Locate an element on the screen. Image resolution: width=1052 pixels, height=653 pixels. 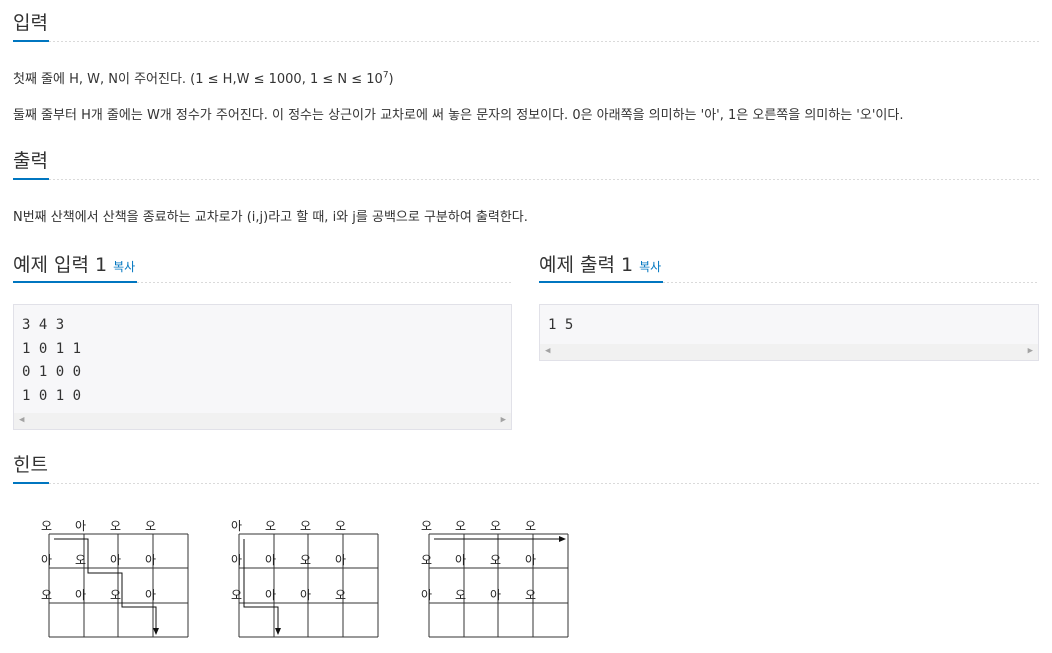
cell-labels: 오 아 오 오아 오 아 아오 아 오 아 is located at coordinates (98, 560).